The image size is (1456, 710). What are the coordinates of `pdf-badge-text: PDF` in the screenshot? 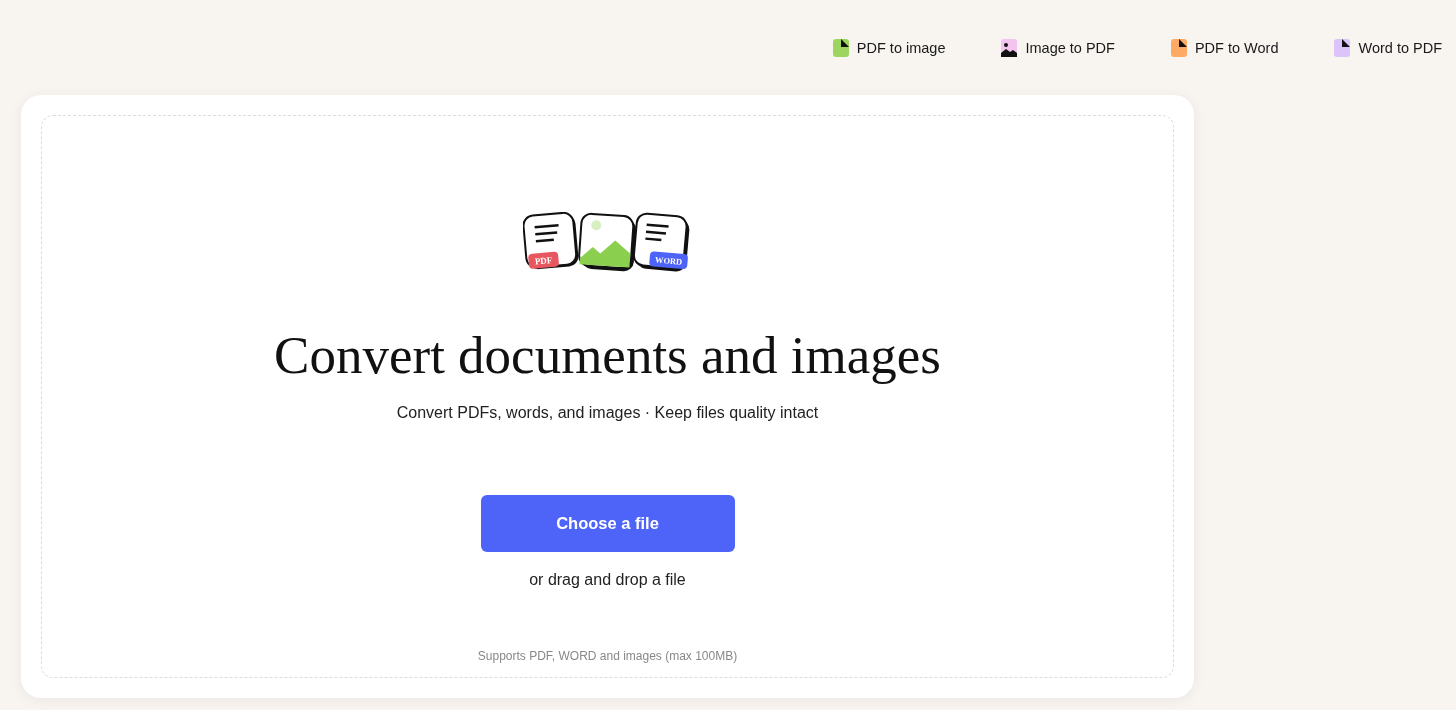 It's located at (543, 260).